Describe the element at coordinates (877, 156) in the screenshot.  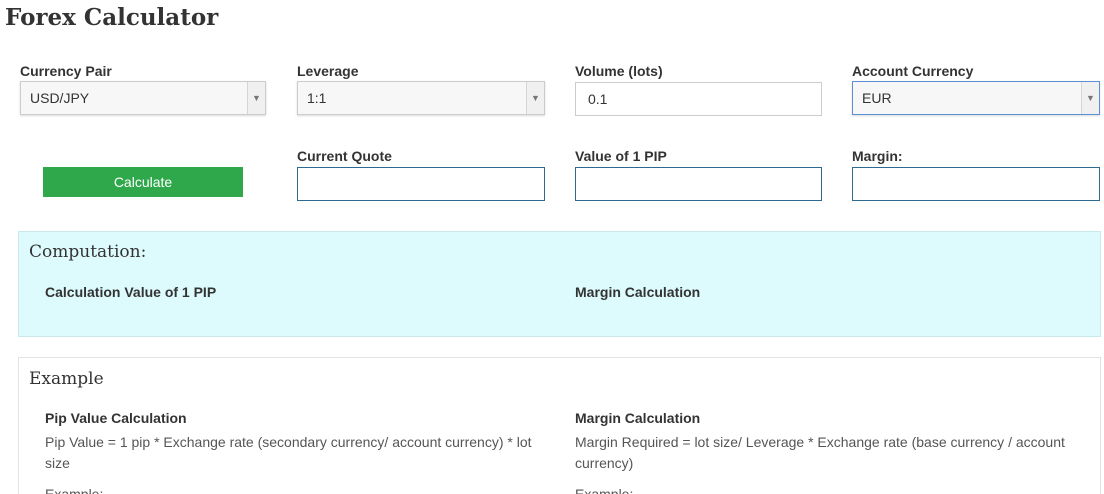
I see `margin-label: Margin:` at that location.